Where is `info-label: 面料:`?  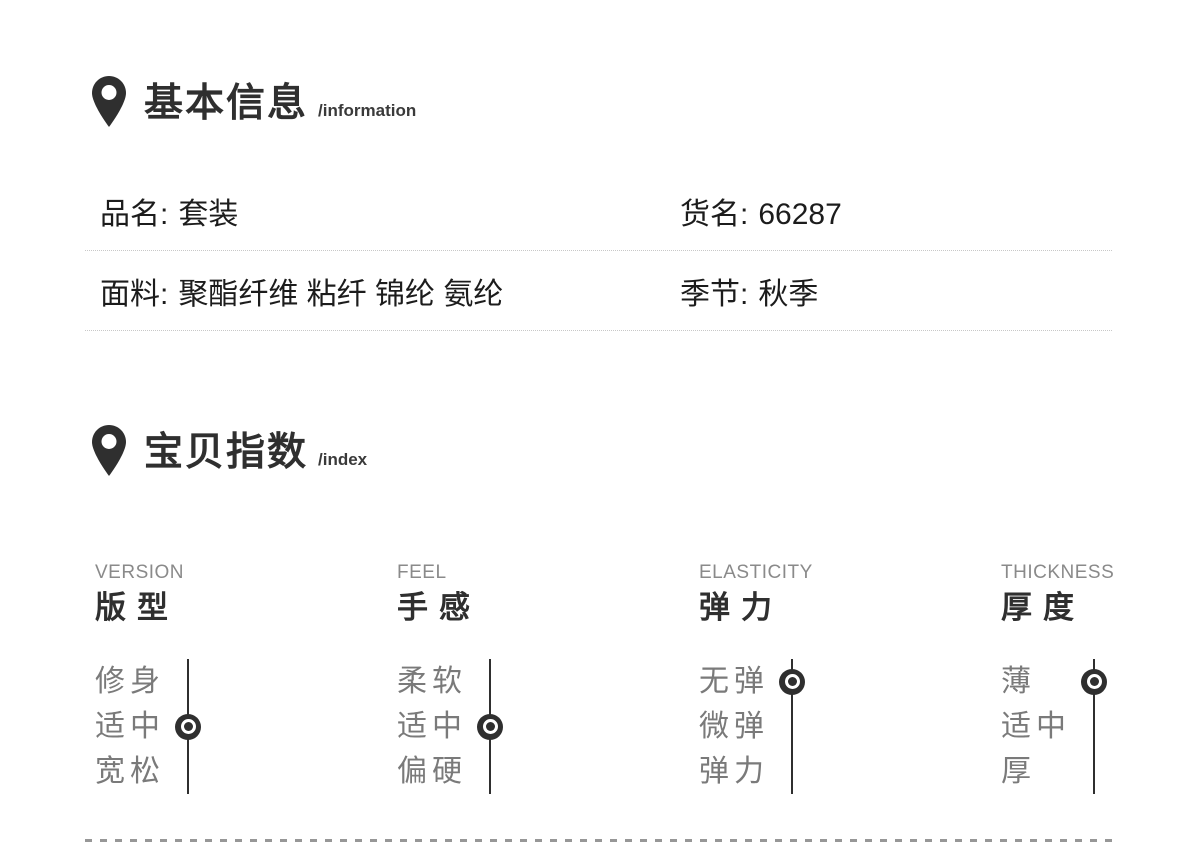
info-label: 面料: is located at coordinates (134, 294).